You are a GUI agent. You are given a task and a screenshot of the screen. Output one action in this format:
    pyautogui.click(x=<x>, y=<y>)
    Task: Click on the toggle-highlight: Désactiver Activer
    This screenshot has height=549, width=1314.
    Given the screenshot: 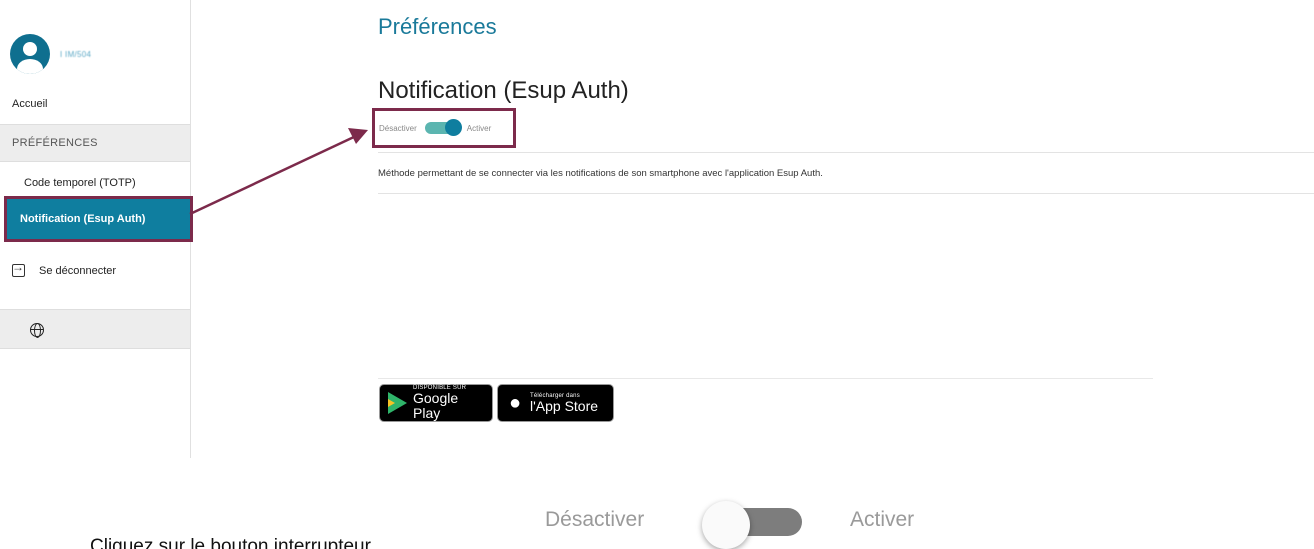 What is the action you would take?
    pyautogui.click(x=444, y=128)
    